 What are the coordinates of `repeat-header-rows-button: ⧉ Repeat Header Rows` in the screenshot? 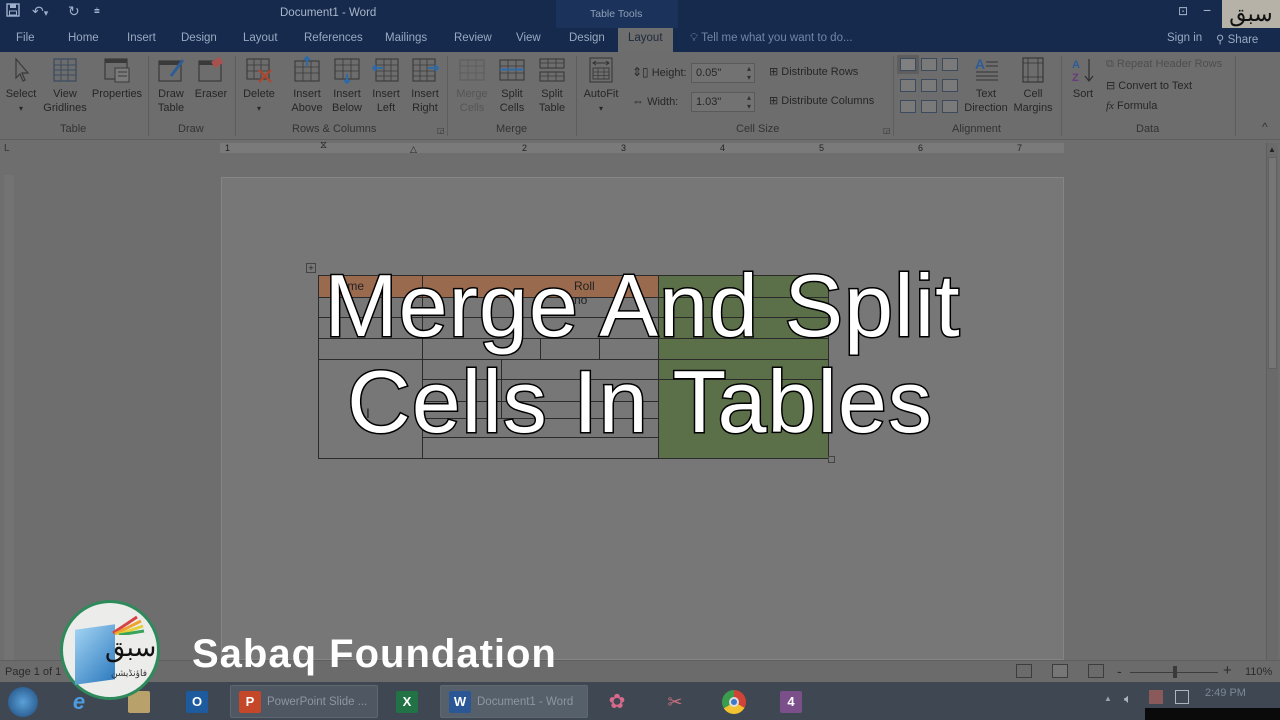 It's located at (1164, 64).